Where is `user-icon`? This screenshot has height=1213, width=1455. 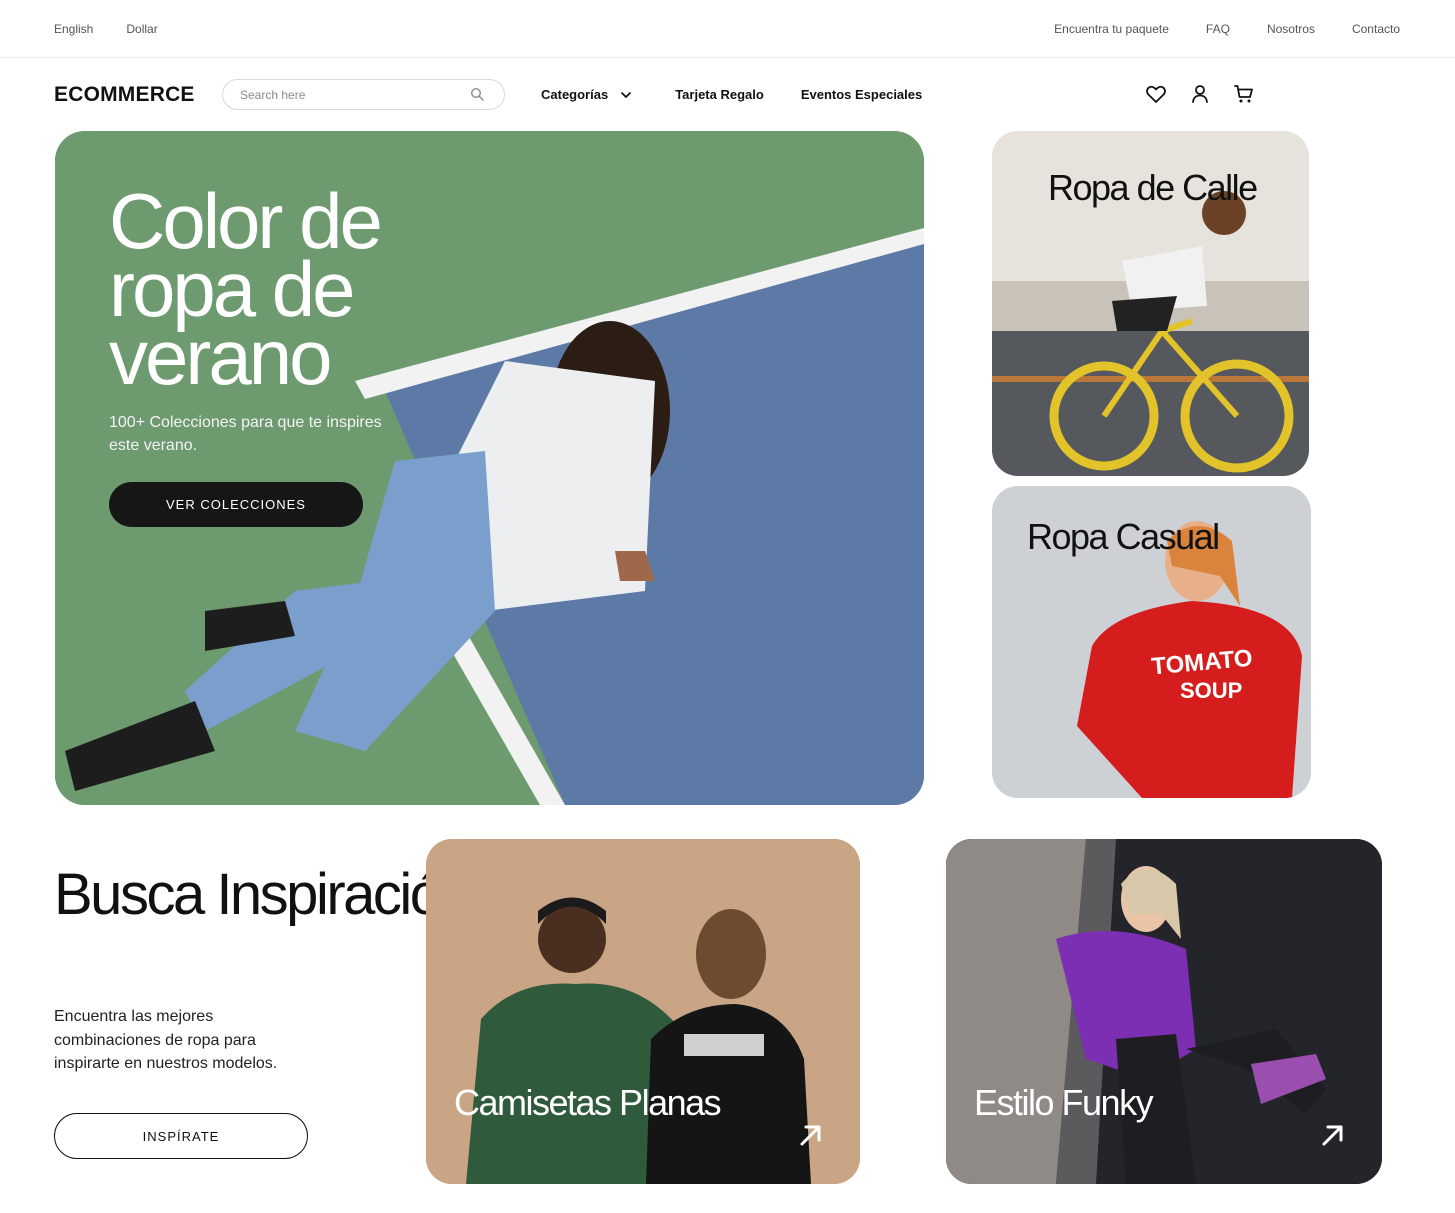 user-icon is located at coordinates (1200, 94).